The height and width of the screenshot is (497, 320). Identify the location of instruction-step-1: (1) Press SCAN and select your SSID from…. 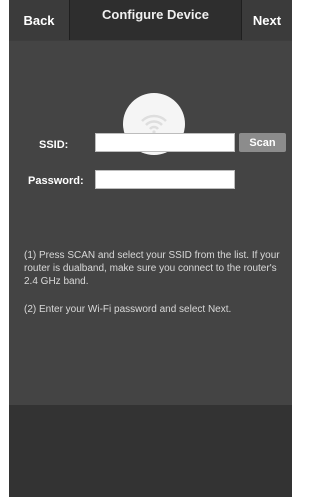
(152, 268).